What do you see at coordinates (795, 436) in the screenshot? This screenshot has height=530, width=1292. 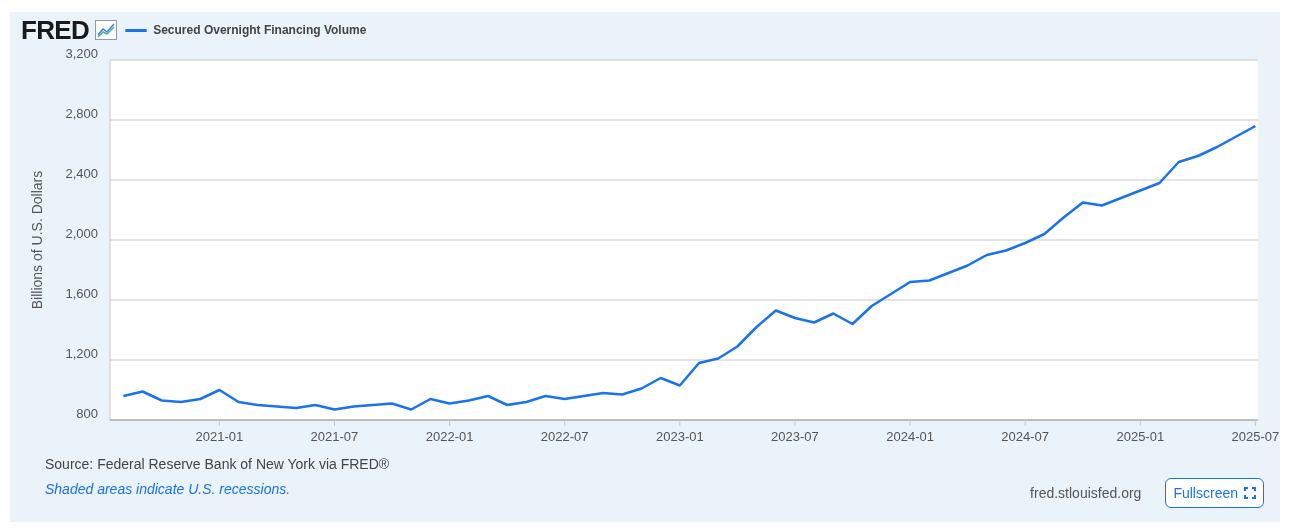 I see `x-tick-label: 2023-07` at bounding box center [795, 436].